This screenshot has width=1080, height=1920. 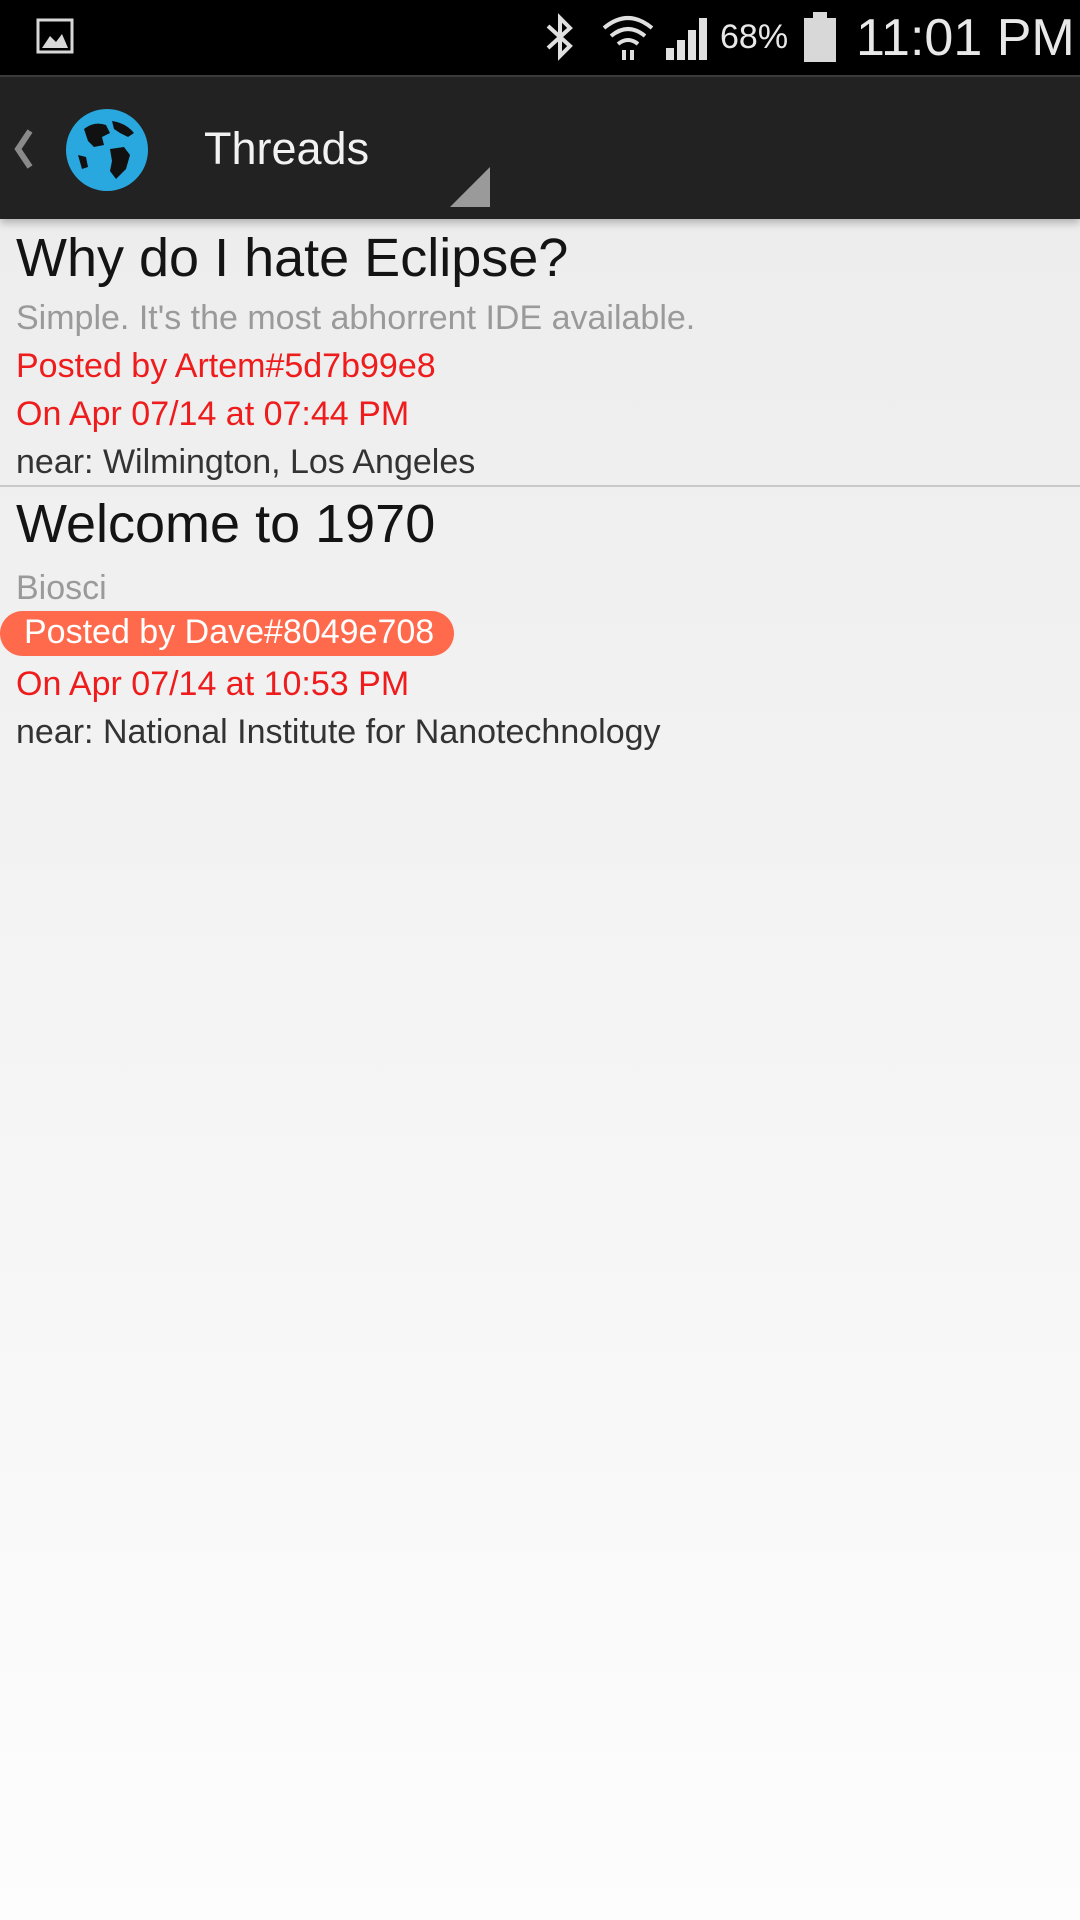 What do you see at coordinates (292, 258) in the screenshot?
I see `thread-title: Why do I hate Eclipse?` at bounding box center [292, 258].